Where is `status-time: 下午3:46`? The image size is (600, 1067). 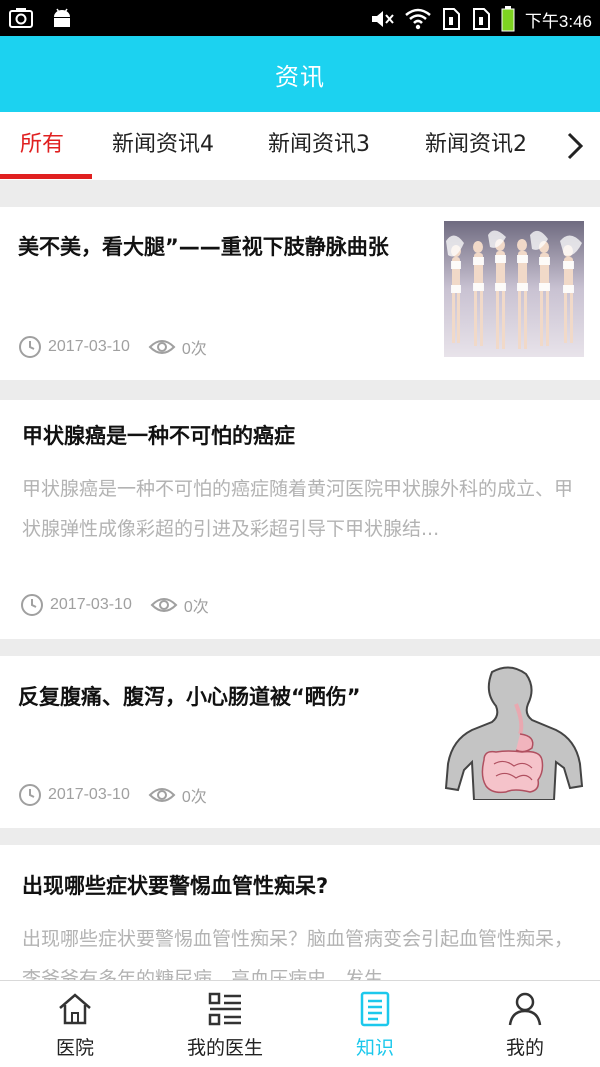
status-time: 下午3:46 is located at coordinates (558, 21).